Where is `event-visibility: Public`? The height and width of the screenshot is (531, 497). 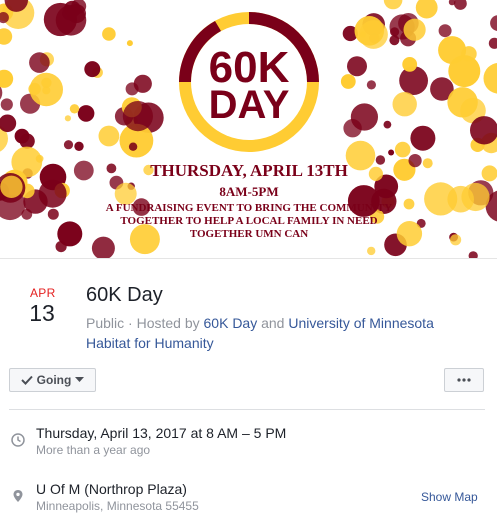
event-visibility: Public is located at coordinates (105, 323).